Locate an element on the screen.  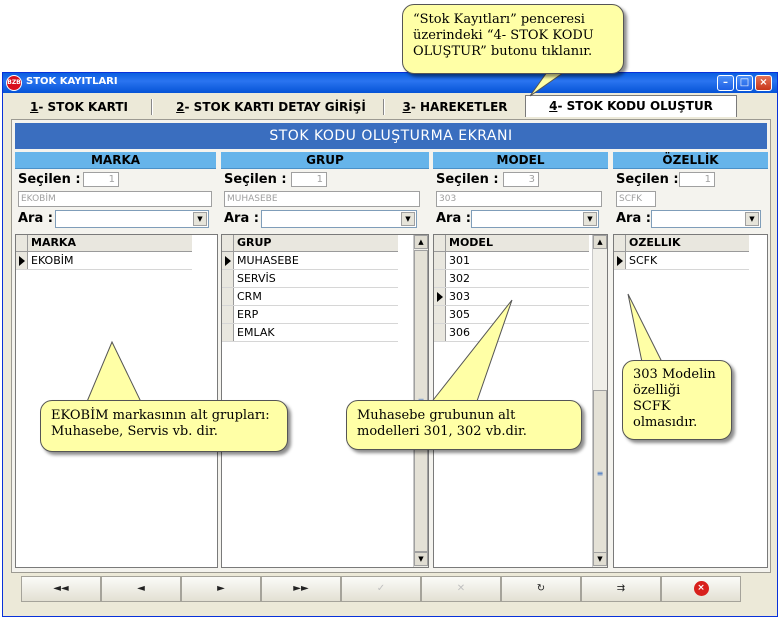
callout-marka-tail is located at coordinates (114, 372).